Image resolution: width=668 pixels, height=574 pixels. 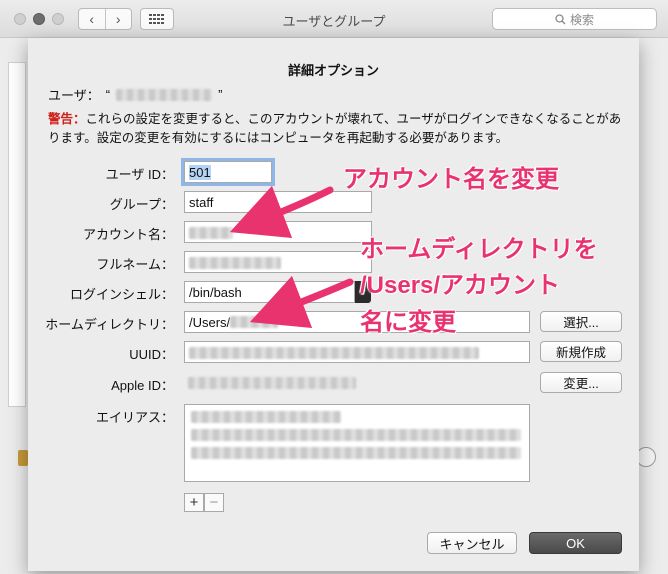 What do you see at coordinates (460, 285) in the screenshot?
I see `annotation-home-dir-line2: /Users/アカウント` at bounding box center [460, 285].